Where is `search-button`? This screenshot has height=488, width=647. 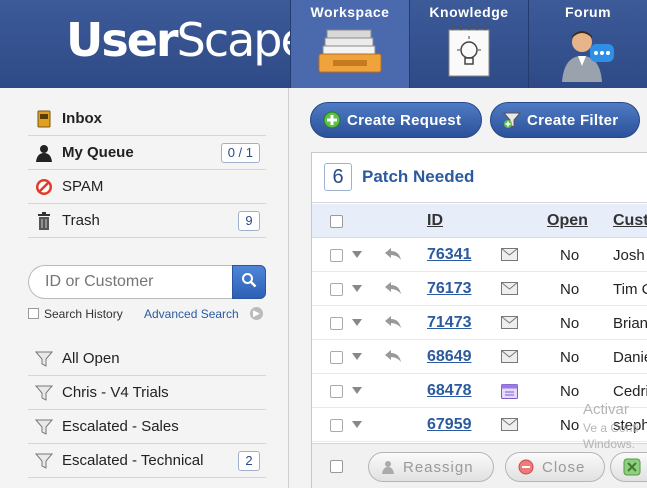
search-button is located at coordinates (249, 282).